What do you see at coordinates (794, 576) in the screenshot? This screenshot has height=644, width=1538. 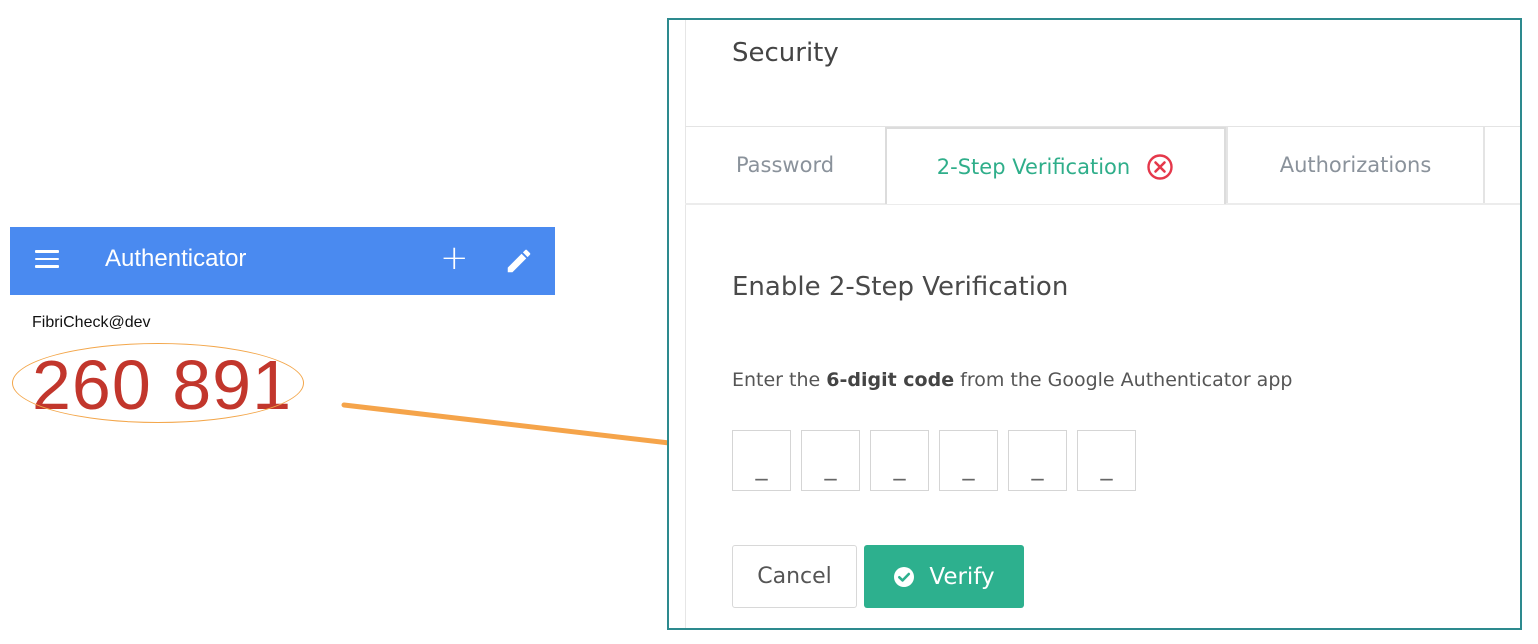 I see `cancel-button: Cancel` at bounding box center [794, 576].